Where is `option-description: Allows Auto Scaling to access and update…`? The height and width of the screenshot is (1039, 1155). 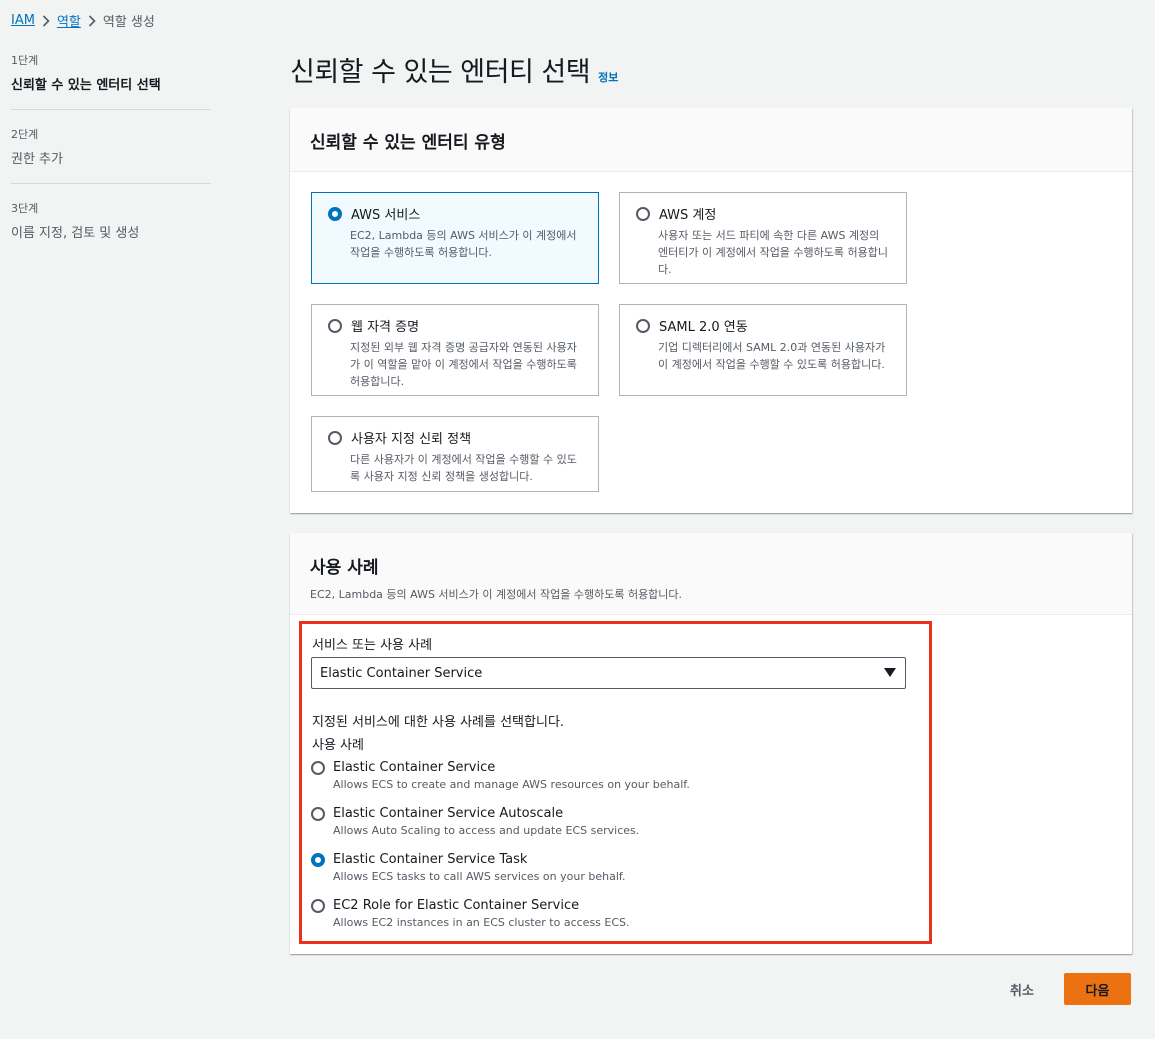
option-description: Allows Auto Scaling to access and update… is located at coordinates (486, 830).